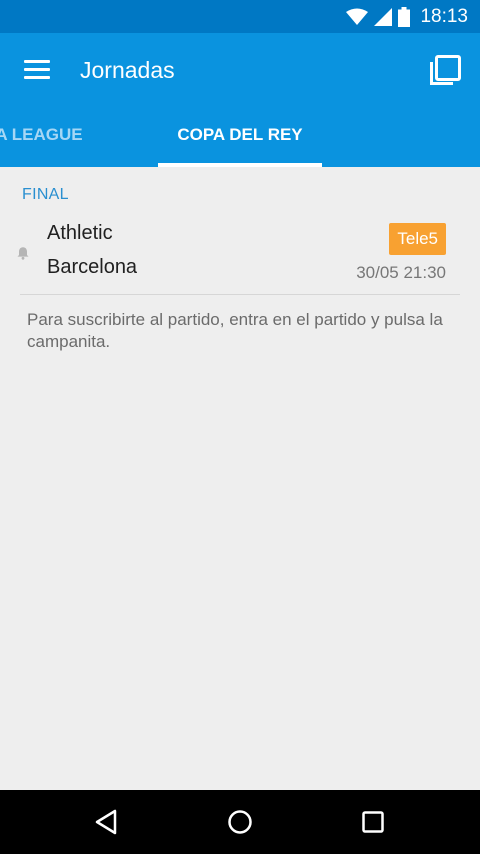 Image resolution: width=480 pixels, height=854 pixels. What do you see at coordinates (92, 267) in the screenshot?
I see `away-team: Barcelona` at bounding box center [92, 267].